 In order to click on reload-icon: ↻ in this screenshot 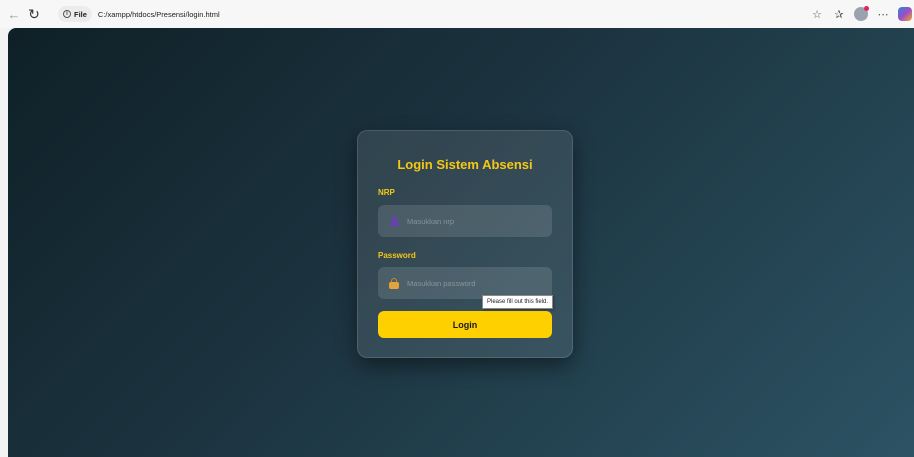, I will do `click(34, 13)`.